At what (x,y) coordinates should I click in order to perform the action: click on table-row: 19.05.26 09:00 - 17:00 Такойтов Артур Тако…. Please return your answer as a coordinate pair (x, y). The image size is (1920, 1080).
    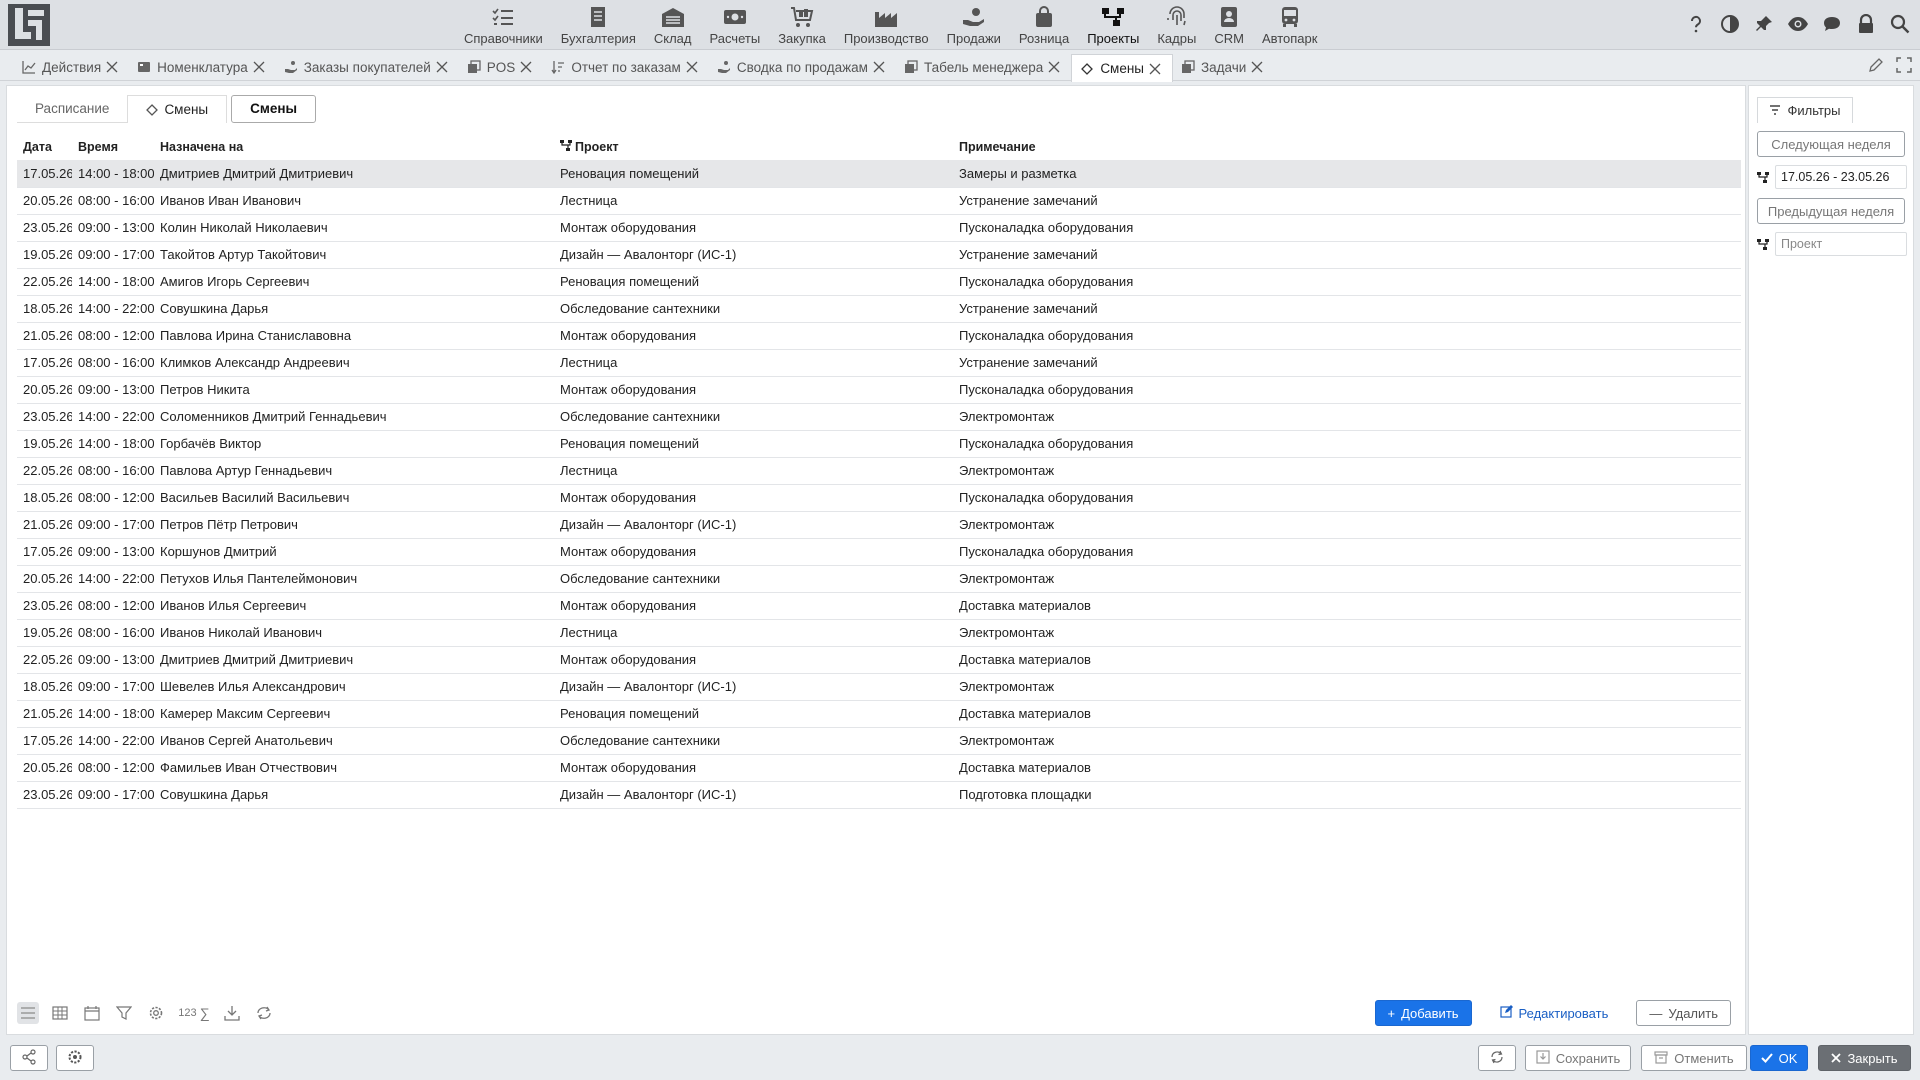
    Looking at the image, I should click on (879, 255).